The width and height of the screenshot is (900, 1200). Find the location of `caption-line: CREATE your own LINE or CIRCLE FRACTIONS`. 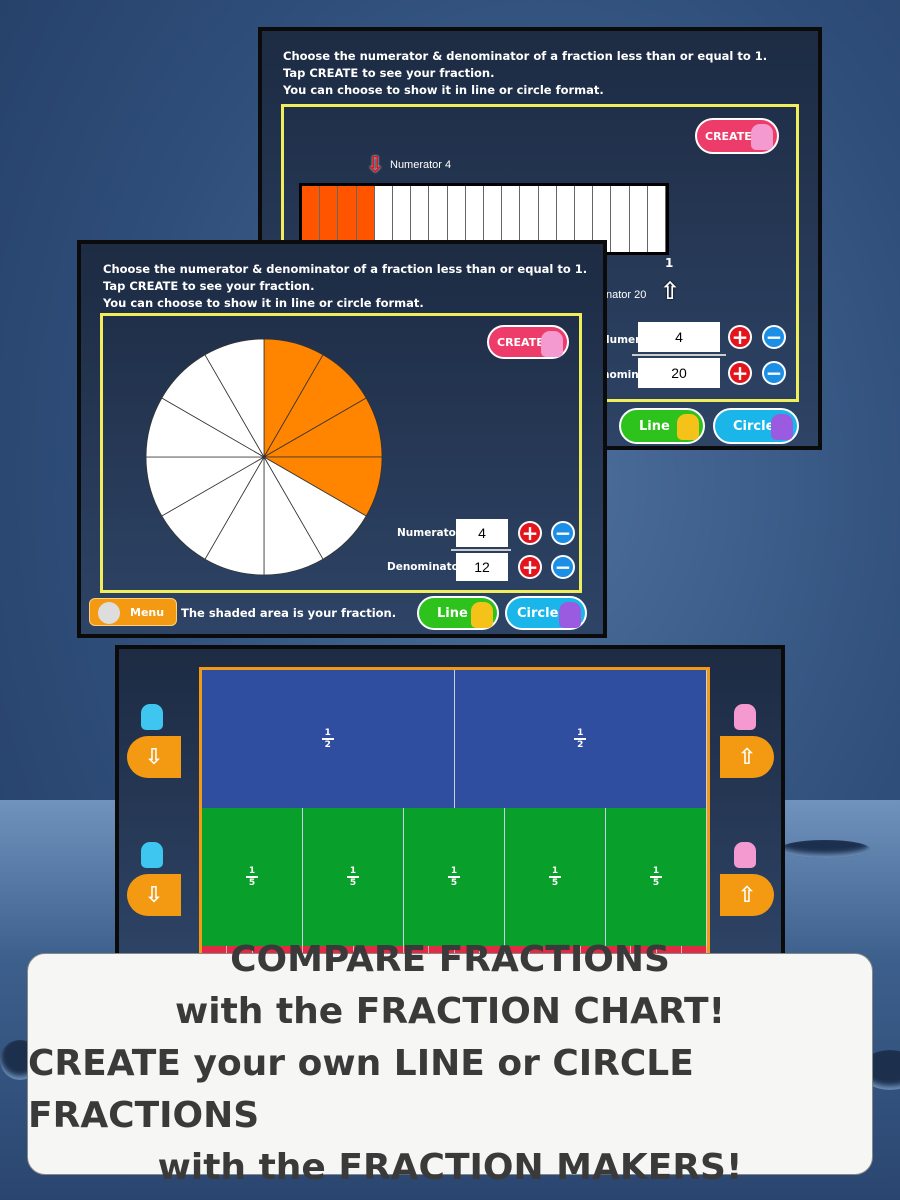

caption-line: CREATE your own LINE or CIRCLE FRACTIONS is located at coordinates (361, 1089).